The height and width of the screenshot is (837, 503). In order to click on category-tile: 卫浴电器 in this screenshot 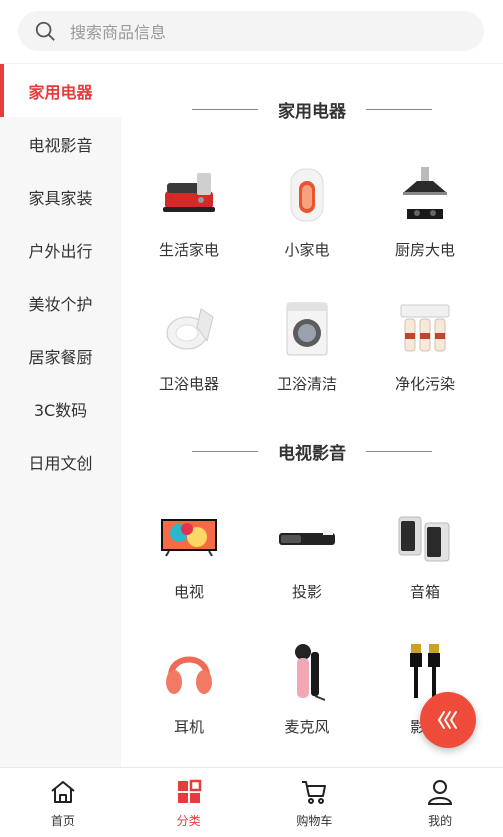, I will do `click(189, 354)`.